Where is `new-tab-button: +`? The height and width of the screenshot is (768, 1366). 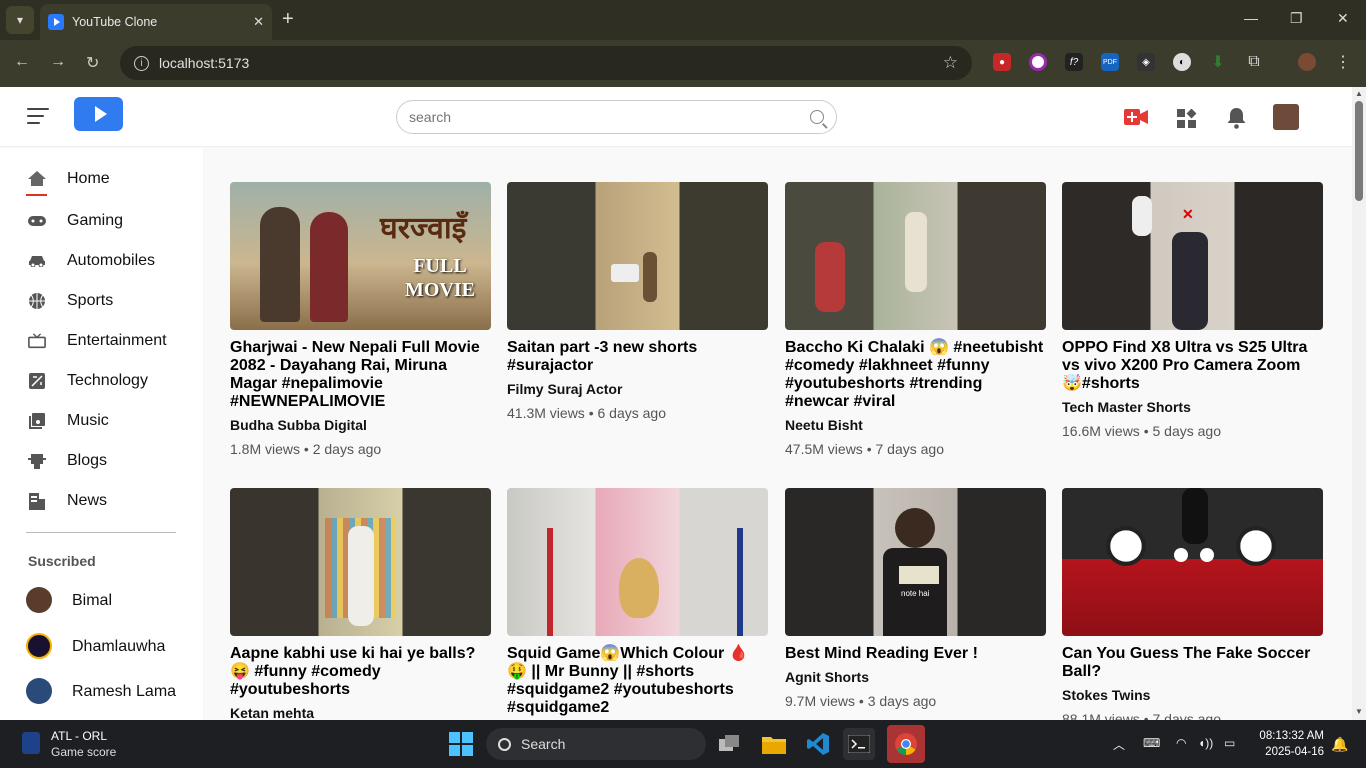 new-tab-button: + is located at coordinates (288, 19).